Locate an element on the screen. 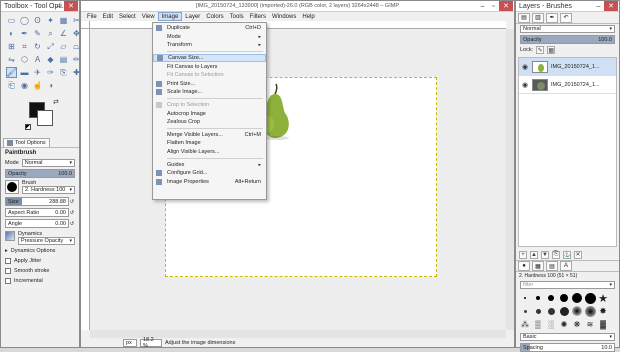 This screenshot has height=352, width=620. menu-view: View is located at coordinates (148, 16).